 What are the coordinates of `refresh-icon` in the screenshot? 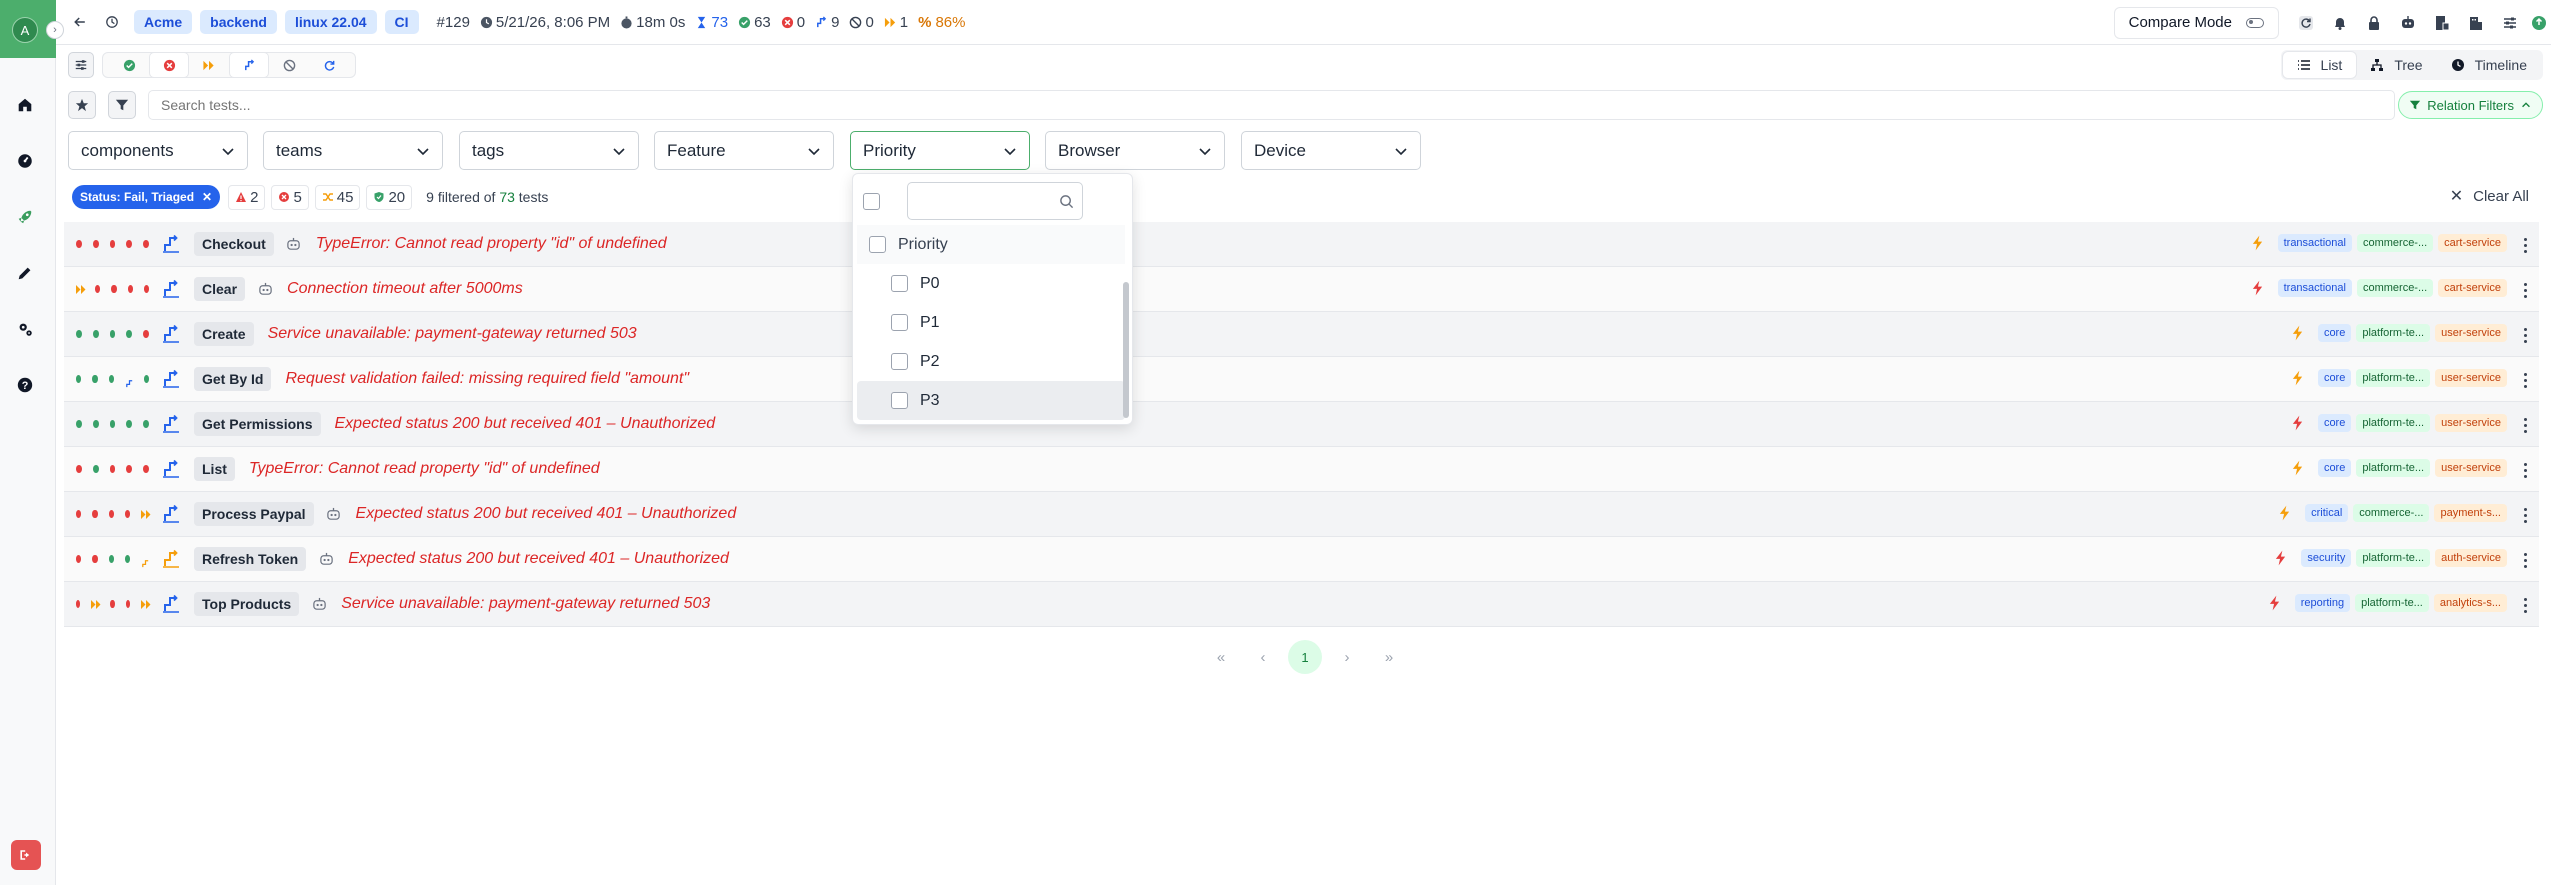 It's located at (2306, 23).